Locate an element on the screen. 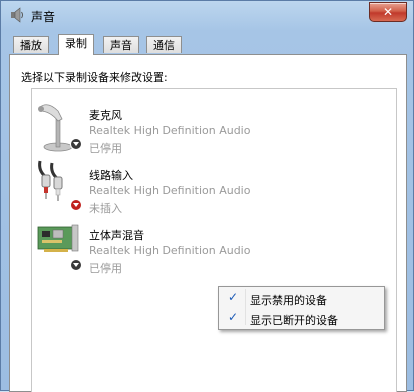  device-name: 立体声混音 is located at coordinates (116, 235).